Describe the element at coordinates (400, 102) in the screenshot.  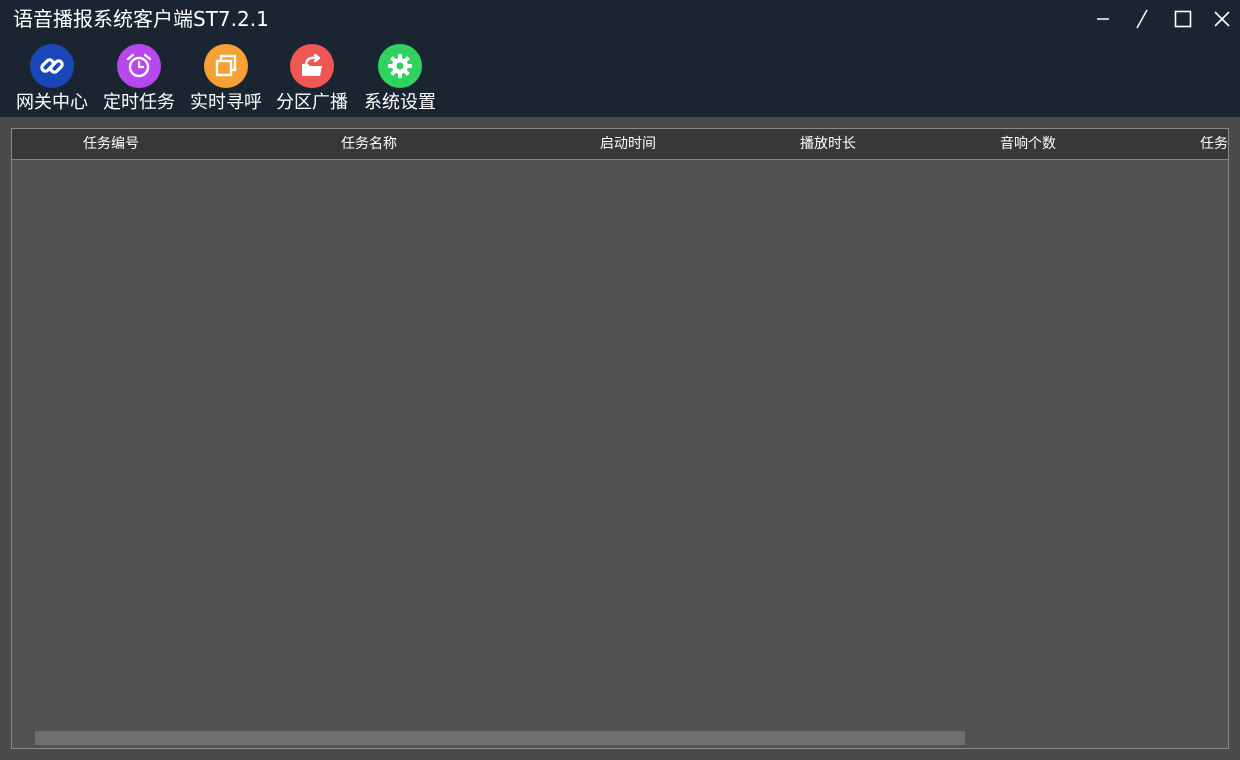
I see `toolbar-label: 系统设置` at that location.